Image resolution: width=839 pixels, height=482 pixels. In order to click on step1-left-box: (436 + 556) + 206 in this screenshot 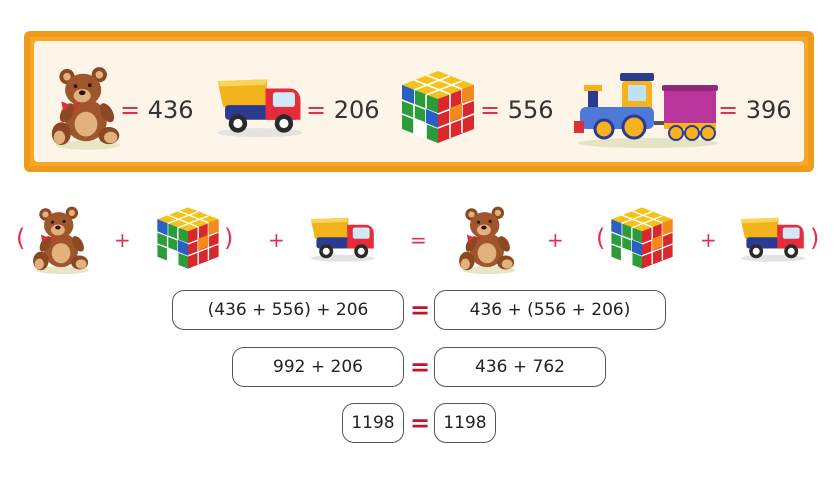, I will do `click(288, 310)`.